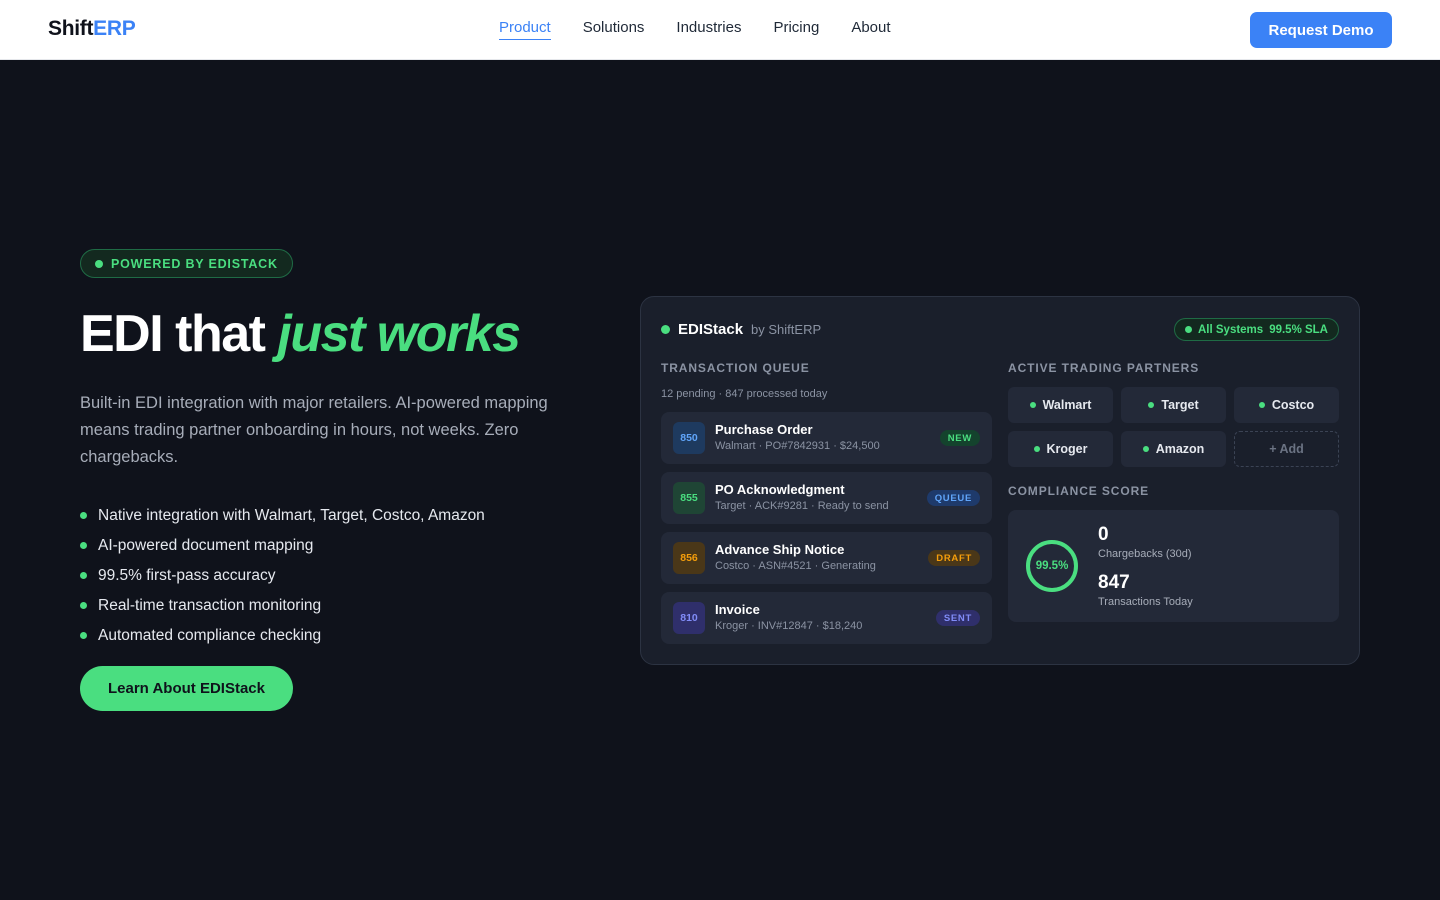  I want to click on powered-by-text: POWERED BY EDISTACK, so click(194, 263).